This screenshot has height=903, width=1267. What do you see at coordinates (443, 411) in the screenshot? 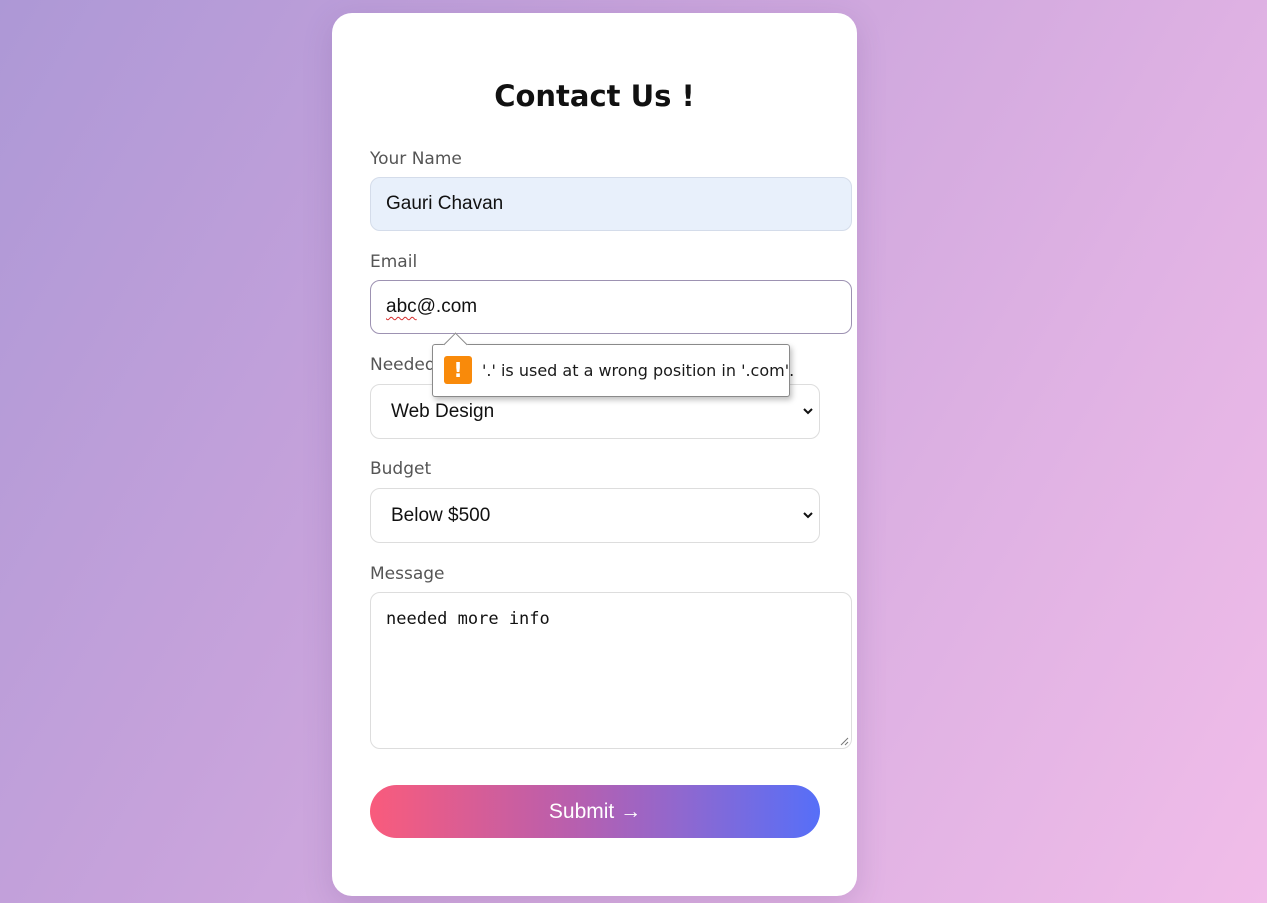
I see `service-select-value: Web Design` at bounding box center [443, 411].